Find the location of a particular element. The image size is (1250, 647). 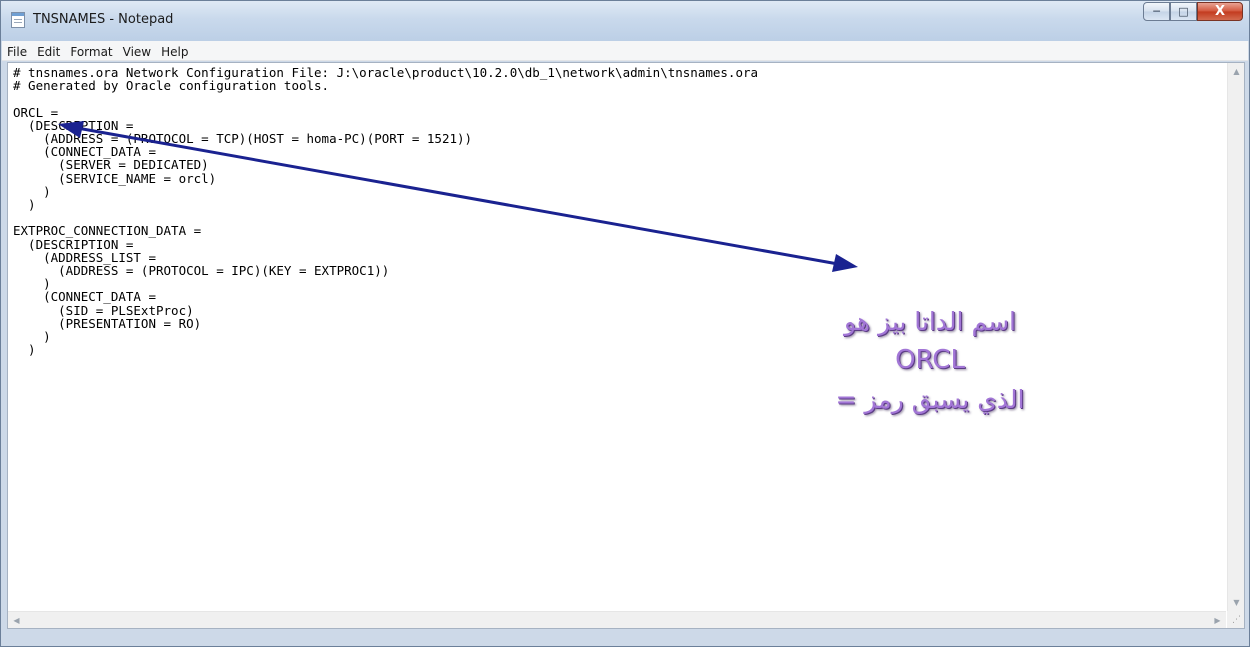

window-title: TNSNAMES - Notepad is located at coordinates (103, 19).